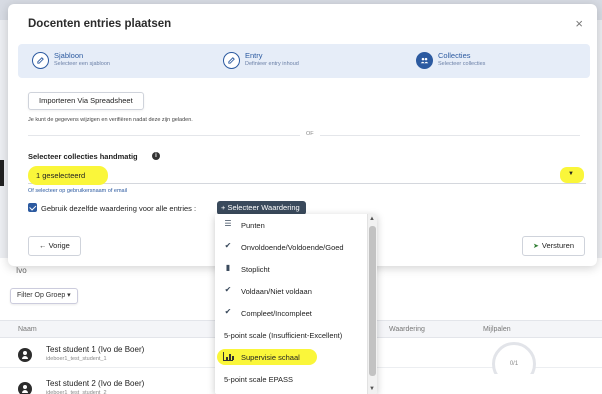 The image size is (602, 394). What do you see at coordinates (27, 329) in the screenshot?
I see `column-name: Naam` at bounding box center [27, 329].